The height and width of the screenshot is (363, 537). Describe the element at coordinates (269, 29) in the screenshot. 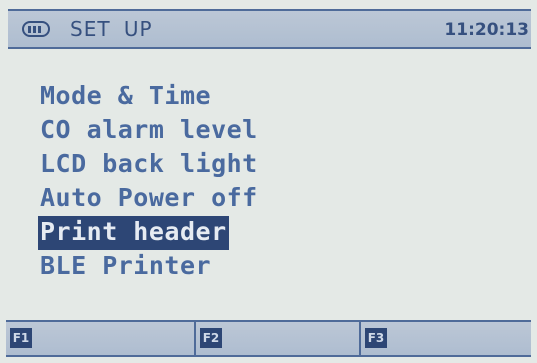

I see `status-bar: SET UP 11:20:13` at that location.